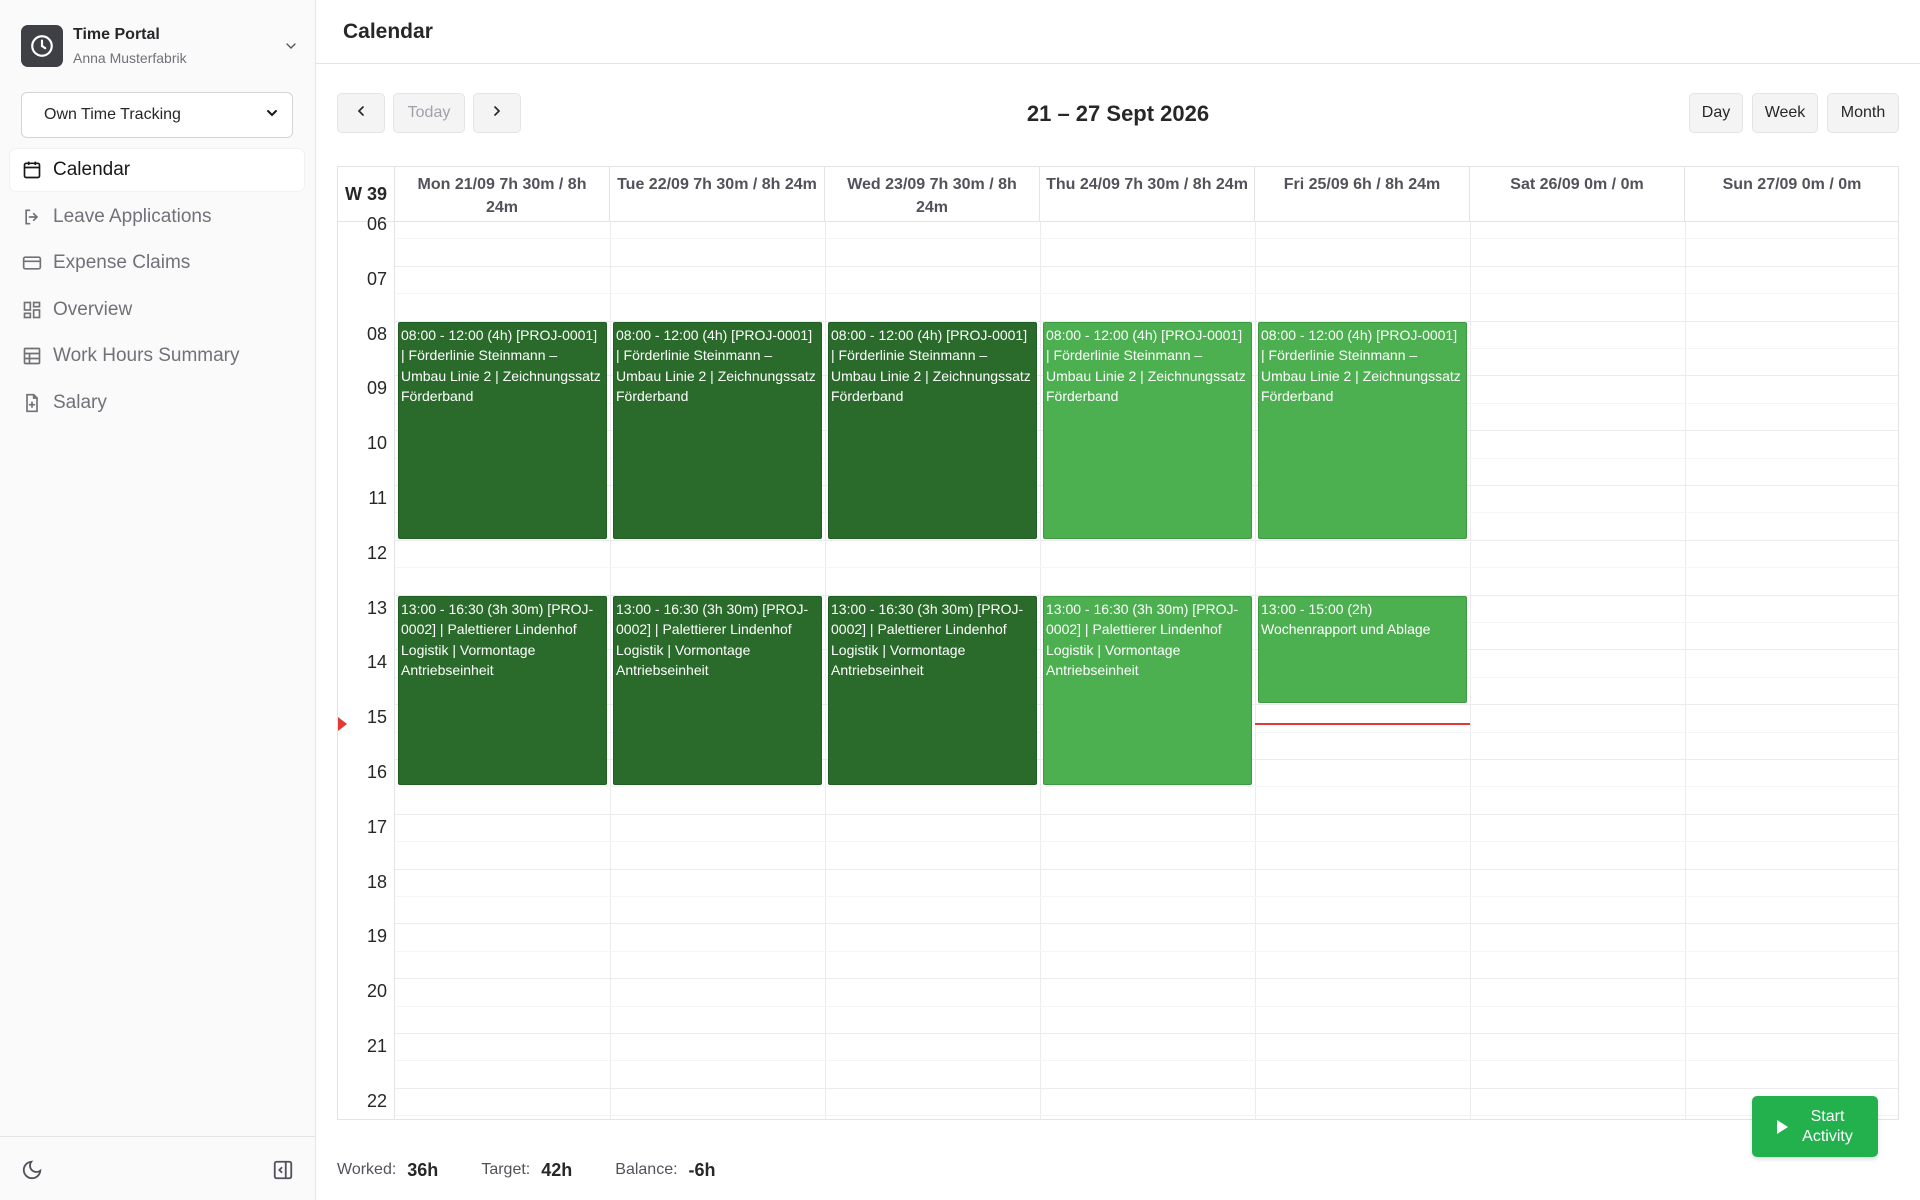 This screenshot has height=1200, width=1920. I want to click on target-value: 42h, so click(557, 1169).